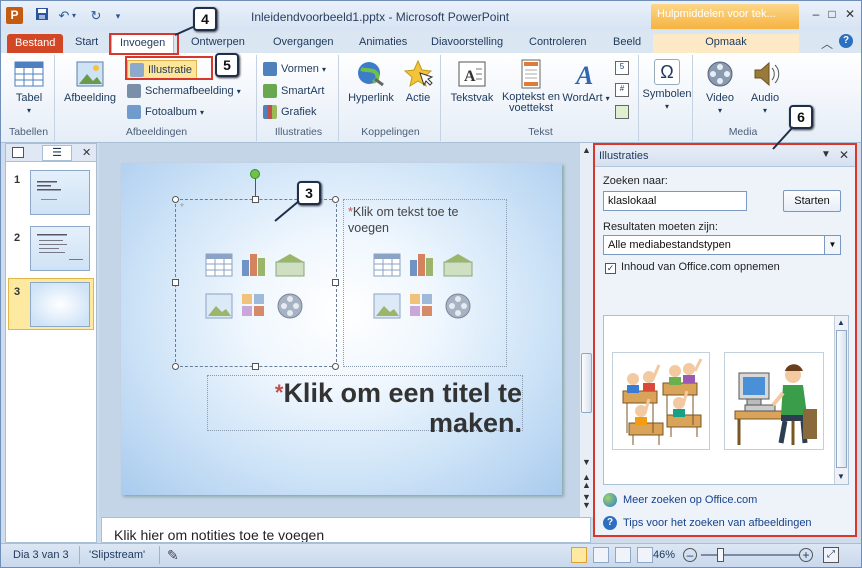  Describe the element at coordinates (289, 112) in the screenshot. I see `chart-button: Grafiek` at that location.